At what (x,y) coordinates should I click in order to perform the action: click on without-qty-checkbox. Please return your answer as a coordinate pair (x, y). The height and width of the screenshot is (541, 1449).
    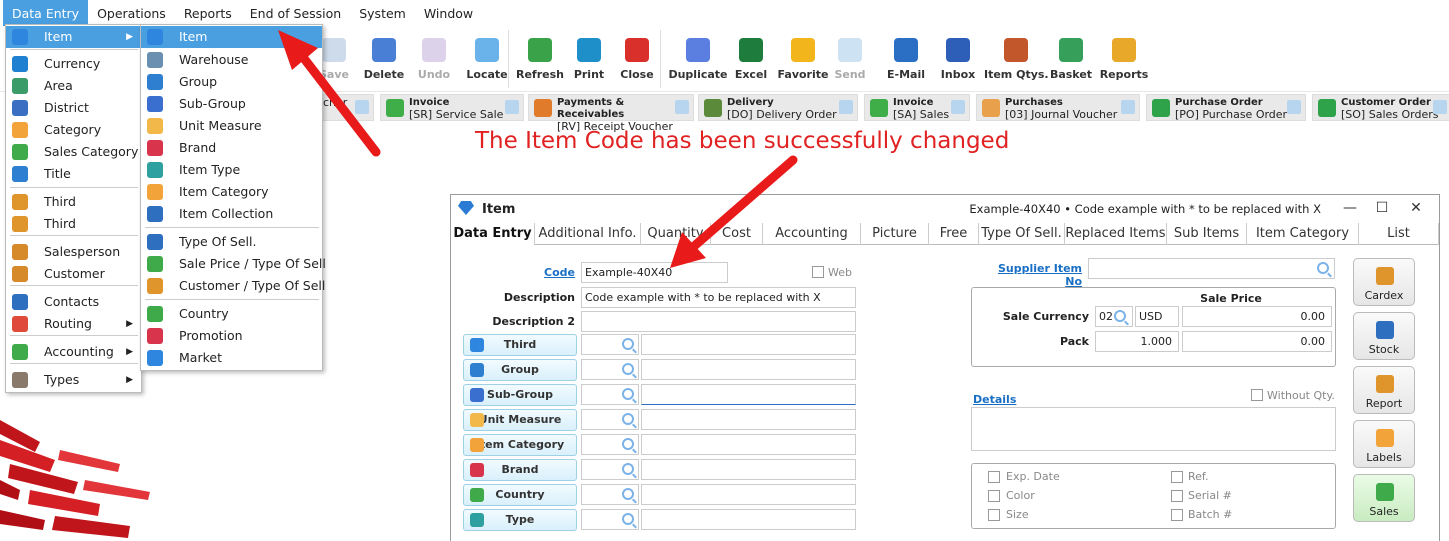
    Looking at the image, I should click on (1257, 395).